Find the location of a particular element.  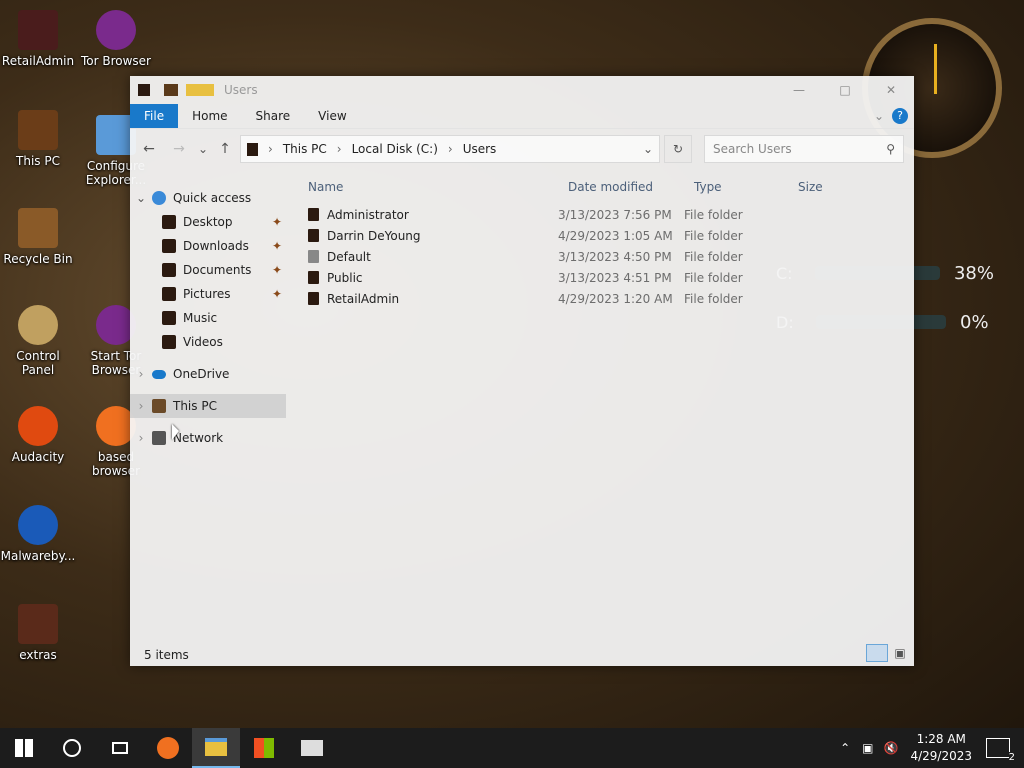

file-date: 4/29/2023 1:05 AM is located at coordinates (615, 235).